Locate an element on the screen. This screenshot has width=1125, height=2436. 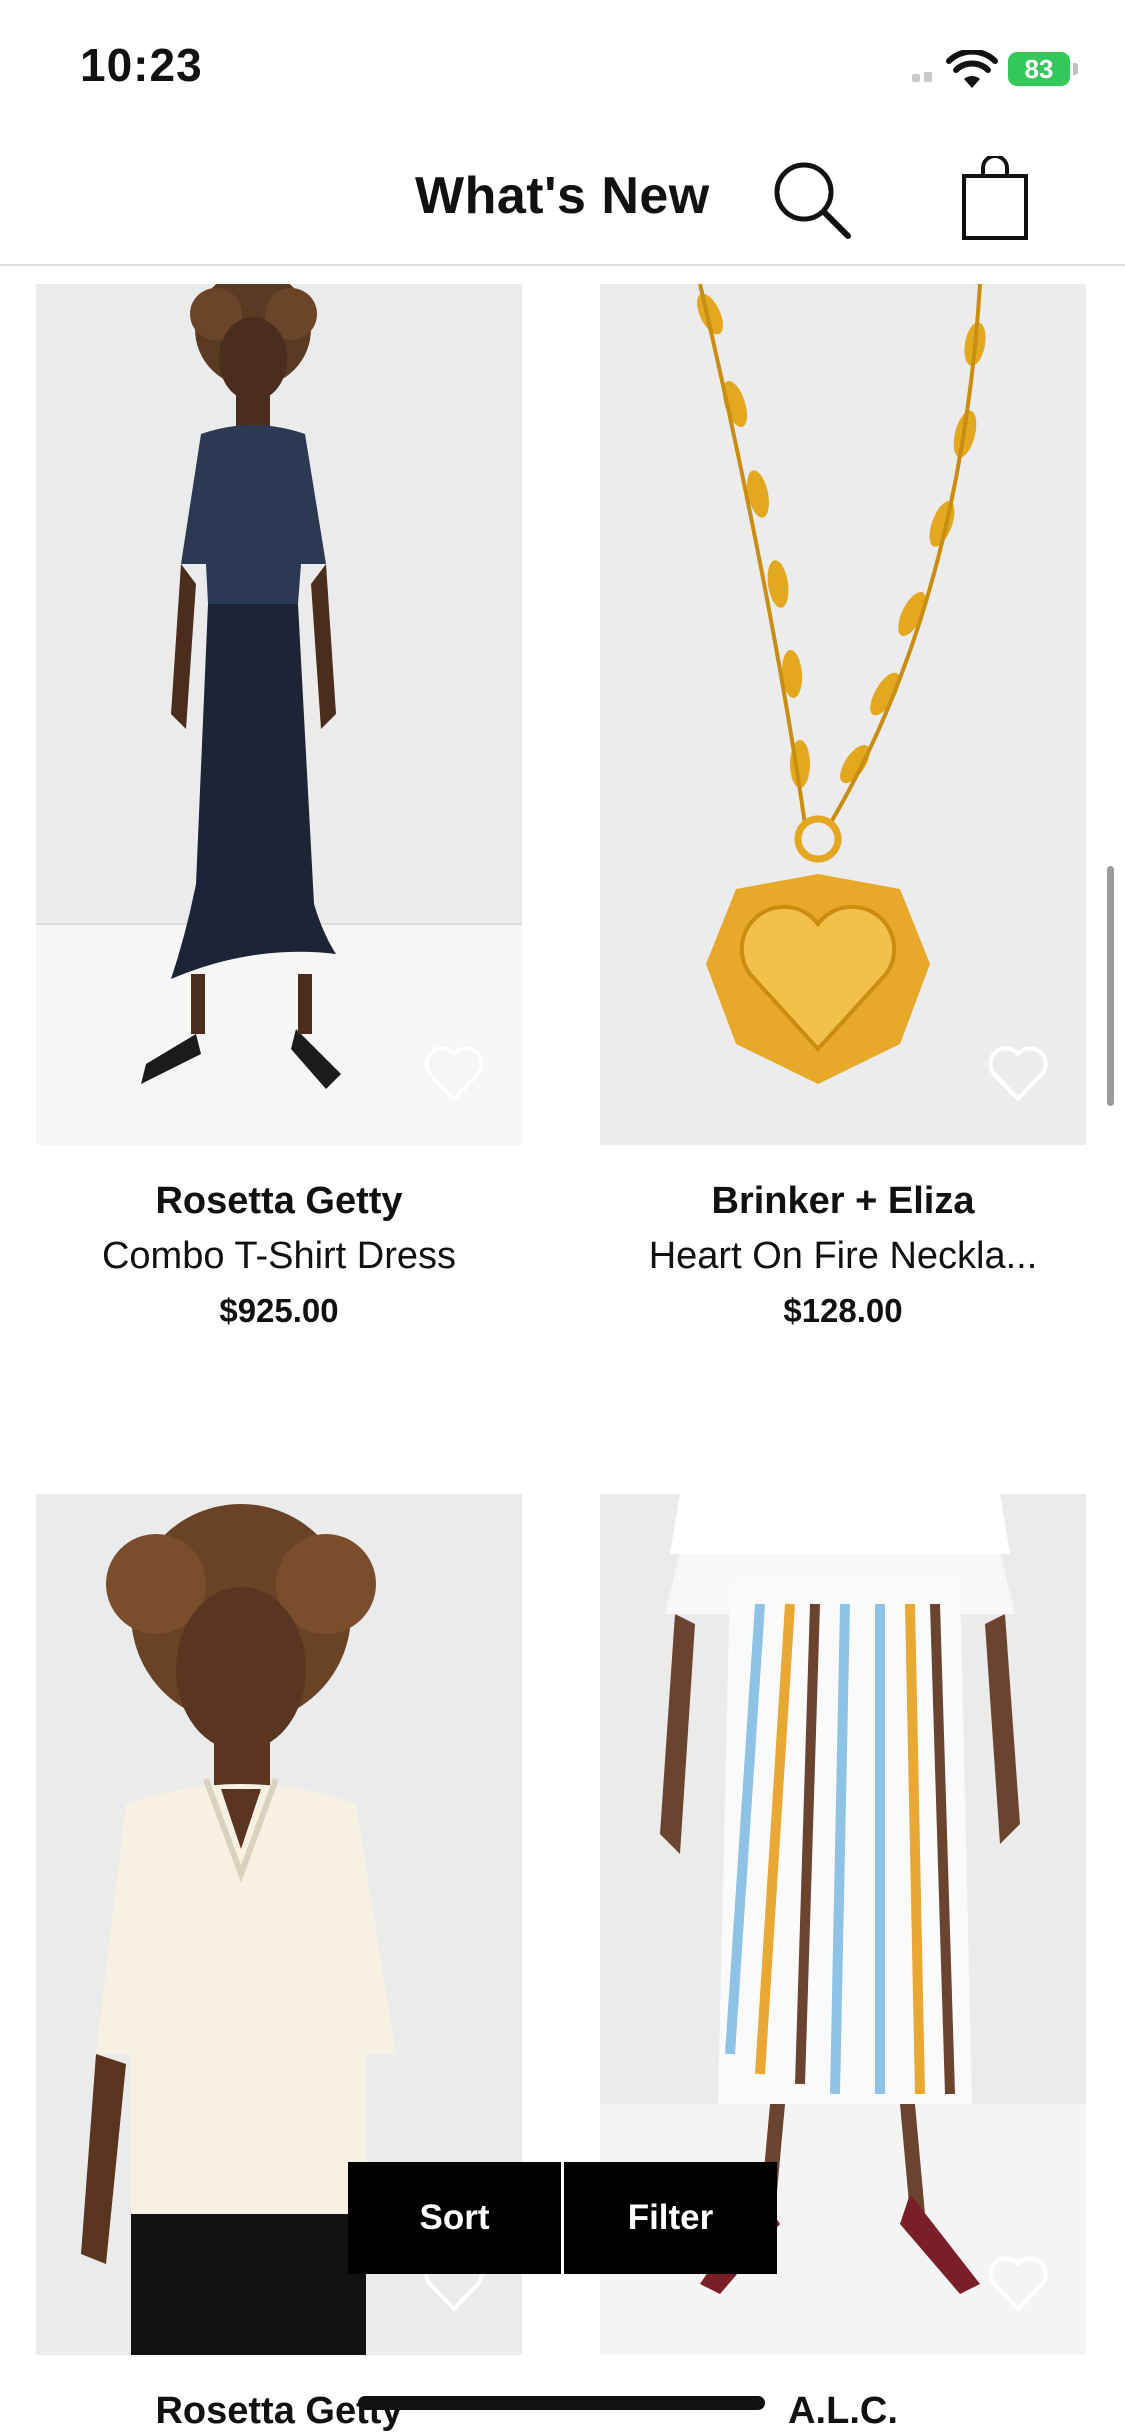
page-title: What's New is located at coordinates (562, 196).